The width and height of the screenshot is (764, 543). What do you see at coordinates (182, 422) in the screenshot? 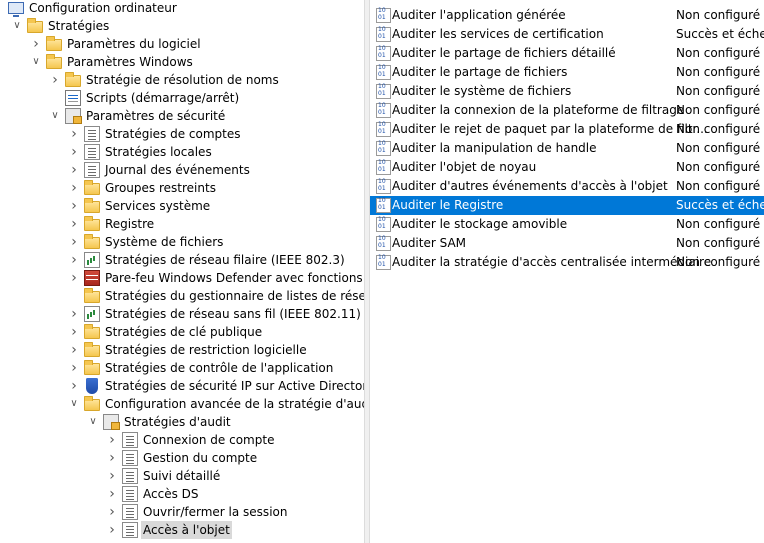
I see `tree-item: ∨ Stratégies d'audit` at bounding box center [182, 422].